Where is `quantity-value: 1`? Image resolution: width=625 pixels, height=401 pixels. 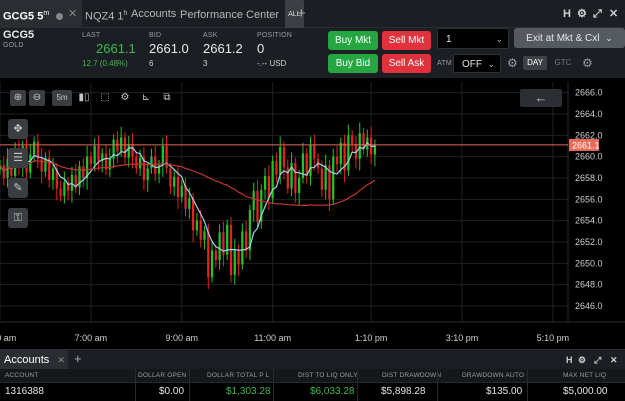 quantity-value: 1 is located at coordinates (449, 39).